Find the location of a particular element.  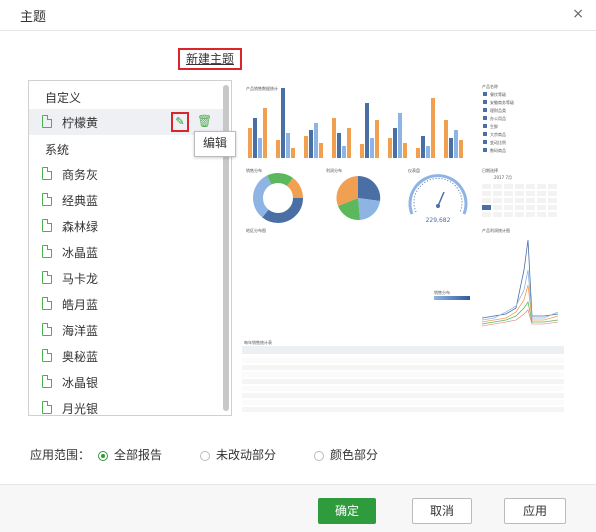

theme-item: 冰晶蓝 is located at coordinates (127, 252).